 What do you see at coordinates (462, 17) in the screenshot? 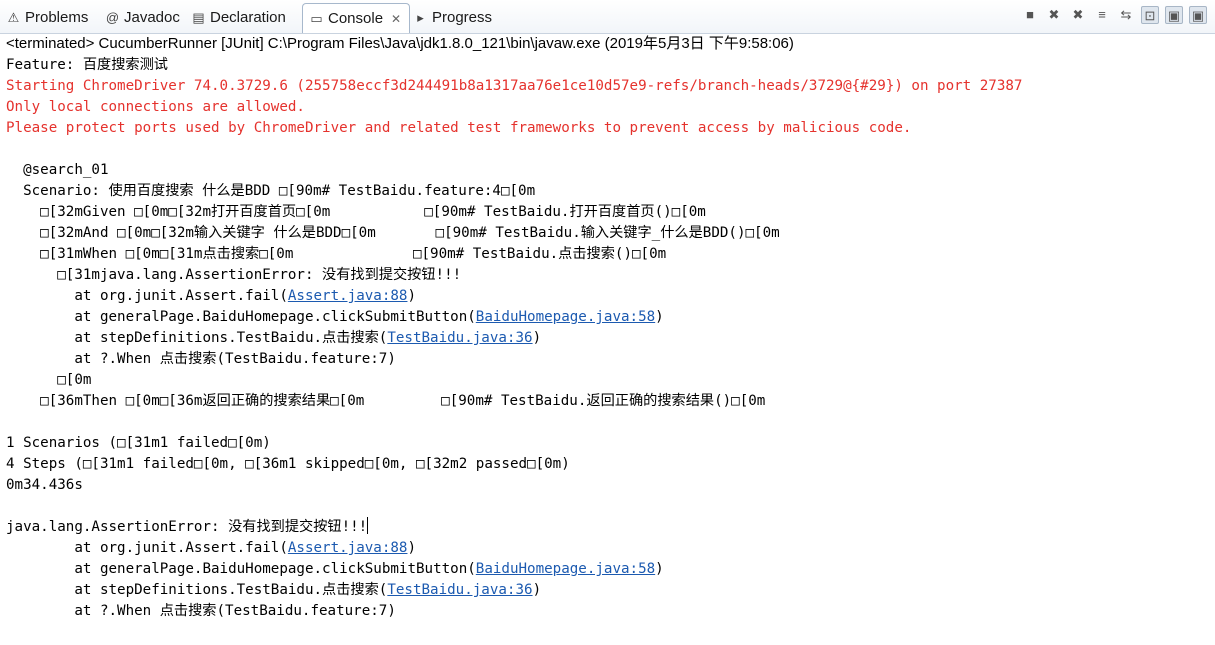
I see `tab-label: Progress` at bounding box center [462, 17].